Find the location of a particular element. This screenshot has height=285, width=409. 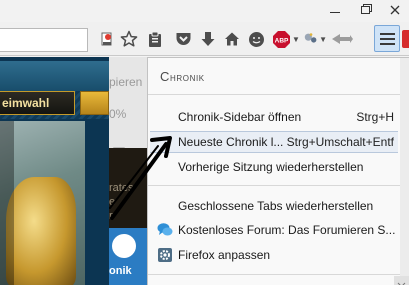

download-icon is located at coordinates (208, 39).